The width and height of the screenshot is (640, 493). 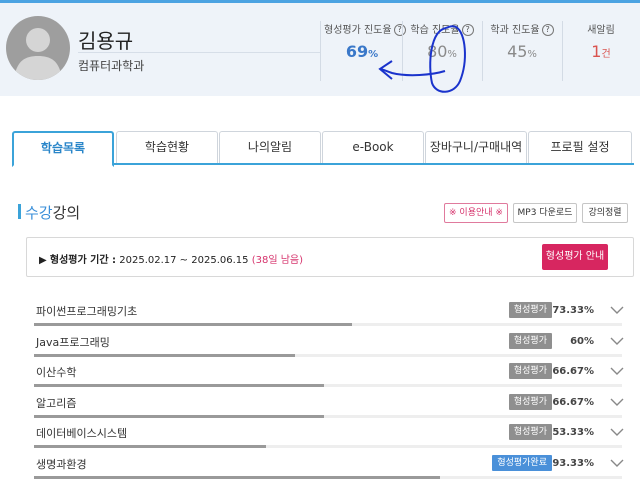 I want to click on stat-label: 학과 진도율, so click(x=515, y=30).